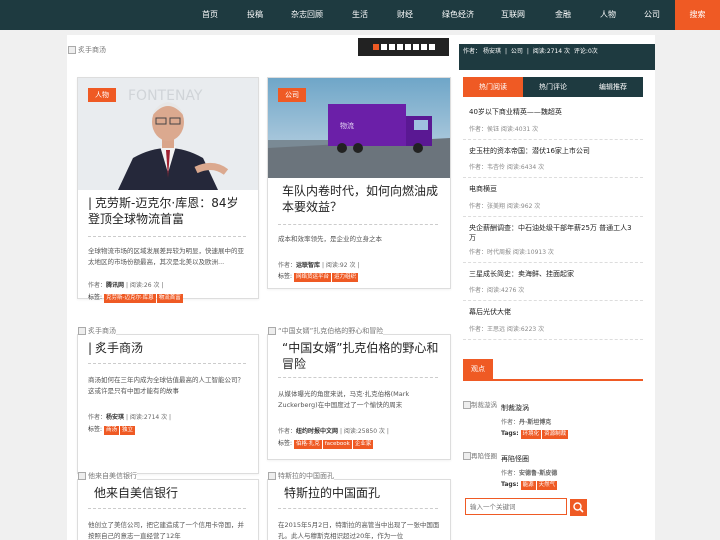 The width and height of the screenshot is (720, 540). Describe the element at coordinates (505, 206) in the screenshot. I see `hot-meta: 作者：张美翔 阅读:962 次` at that location.